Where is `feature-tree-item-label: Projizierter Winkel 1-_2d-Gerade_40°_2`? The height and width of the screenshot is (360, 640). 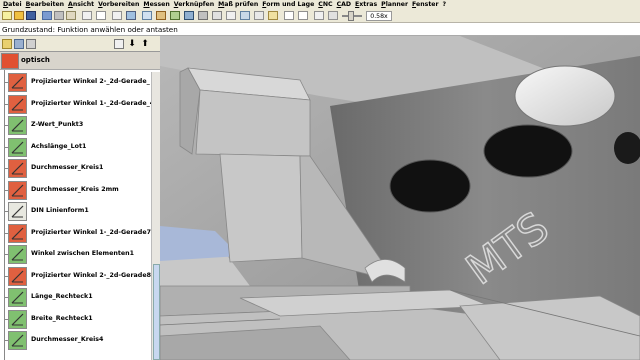
feature-tree-item-label: Projizierter Winkel 1-_2d-Gerade_40°_2 is located at coordinates (95, 103).